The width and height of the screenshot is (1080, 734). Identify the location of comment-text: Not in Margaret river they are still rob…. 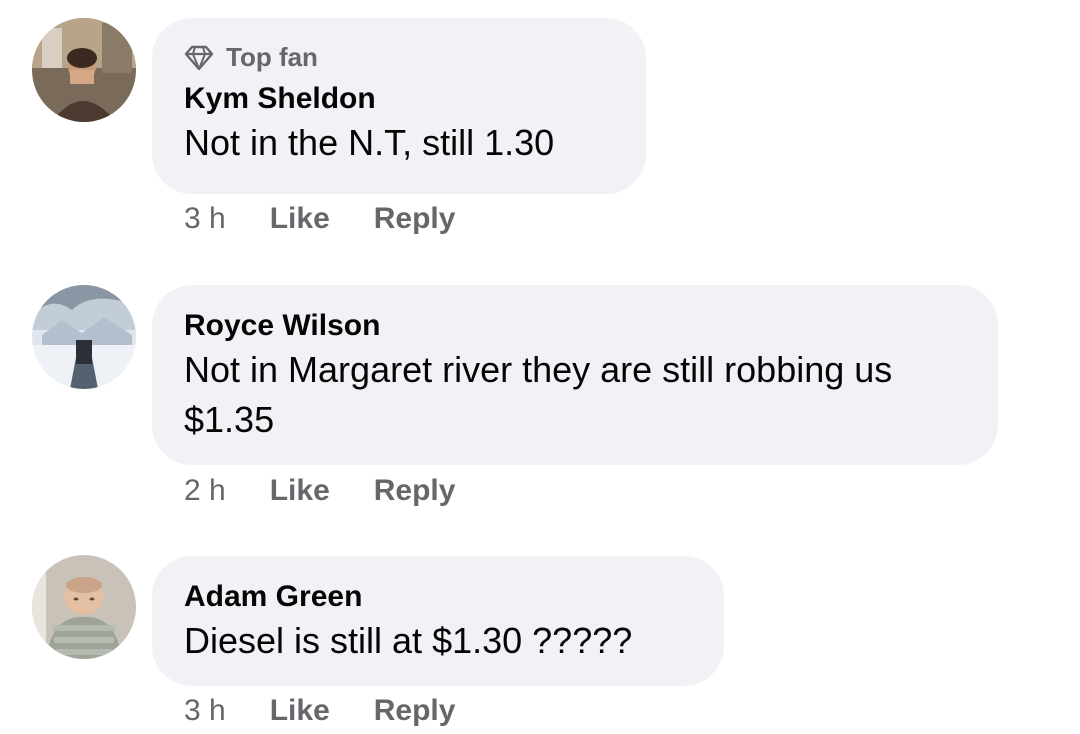
(538, 394).